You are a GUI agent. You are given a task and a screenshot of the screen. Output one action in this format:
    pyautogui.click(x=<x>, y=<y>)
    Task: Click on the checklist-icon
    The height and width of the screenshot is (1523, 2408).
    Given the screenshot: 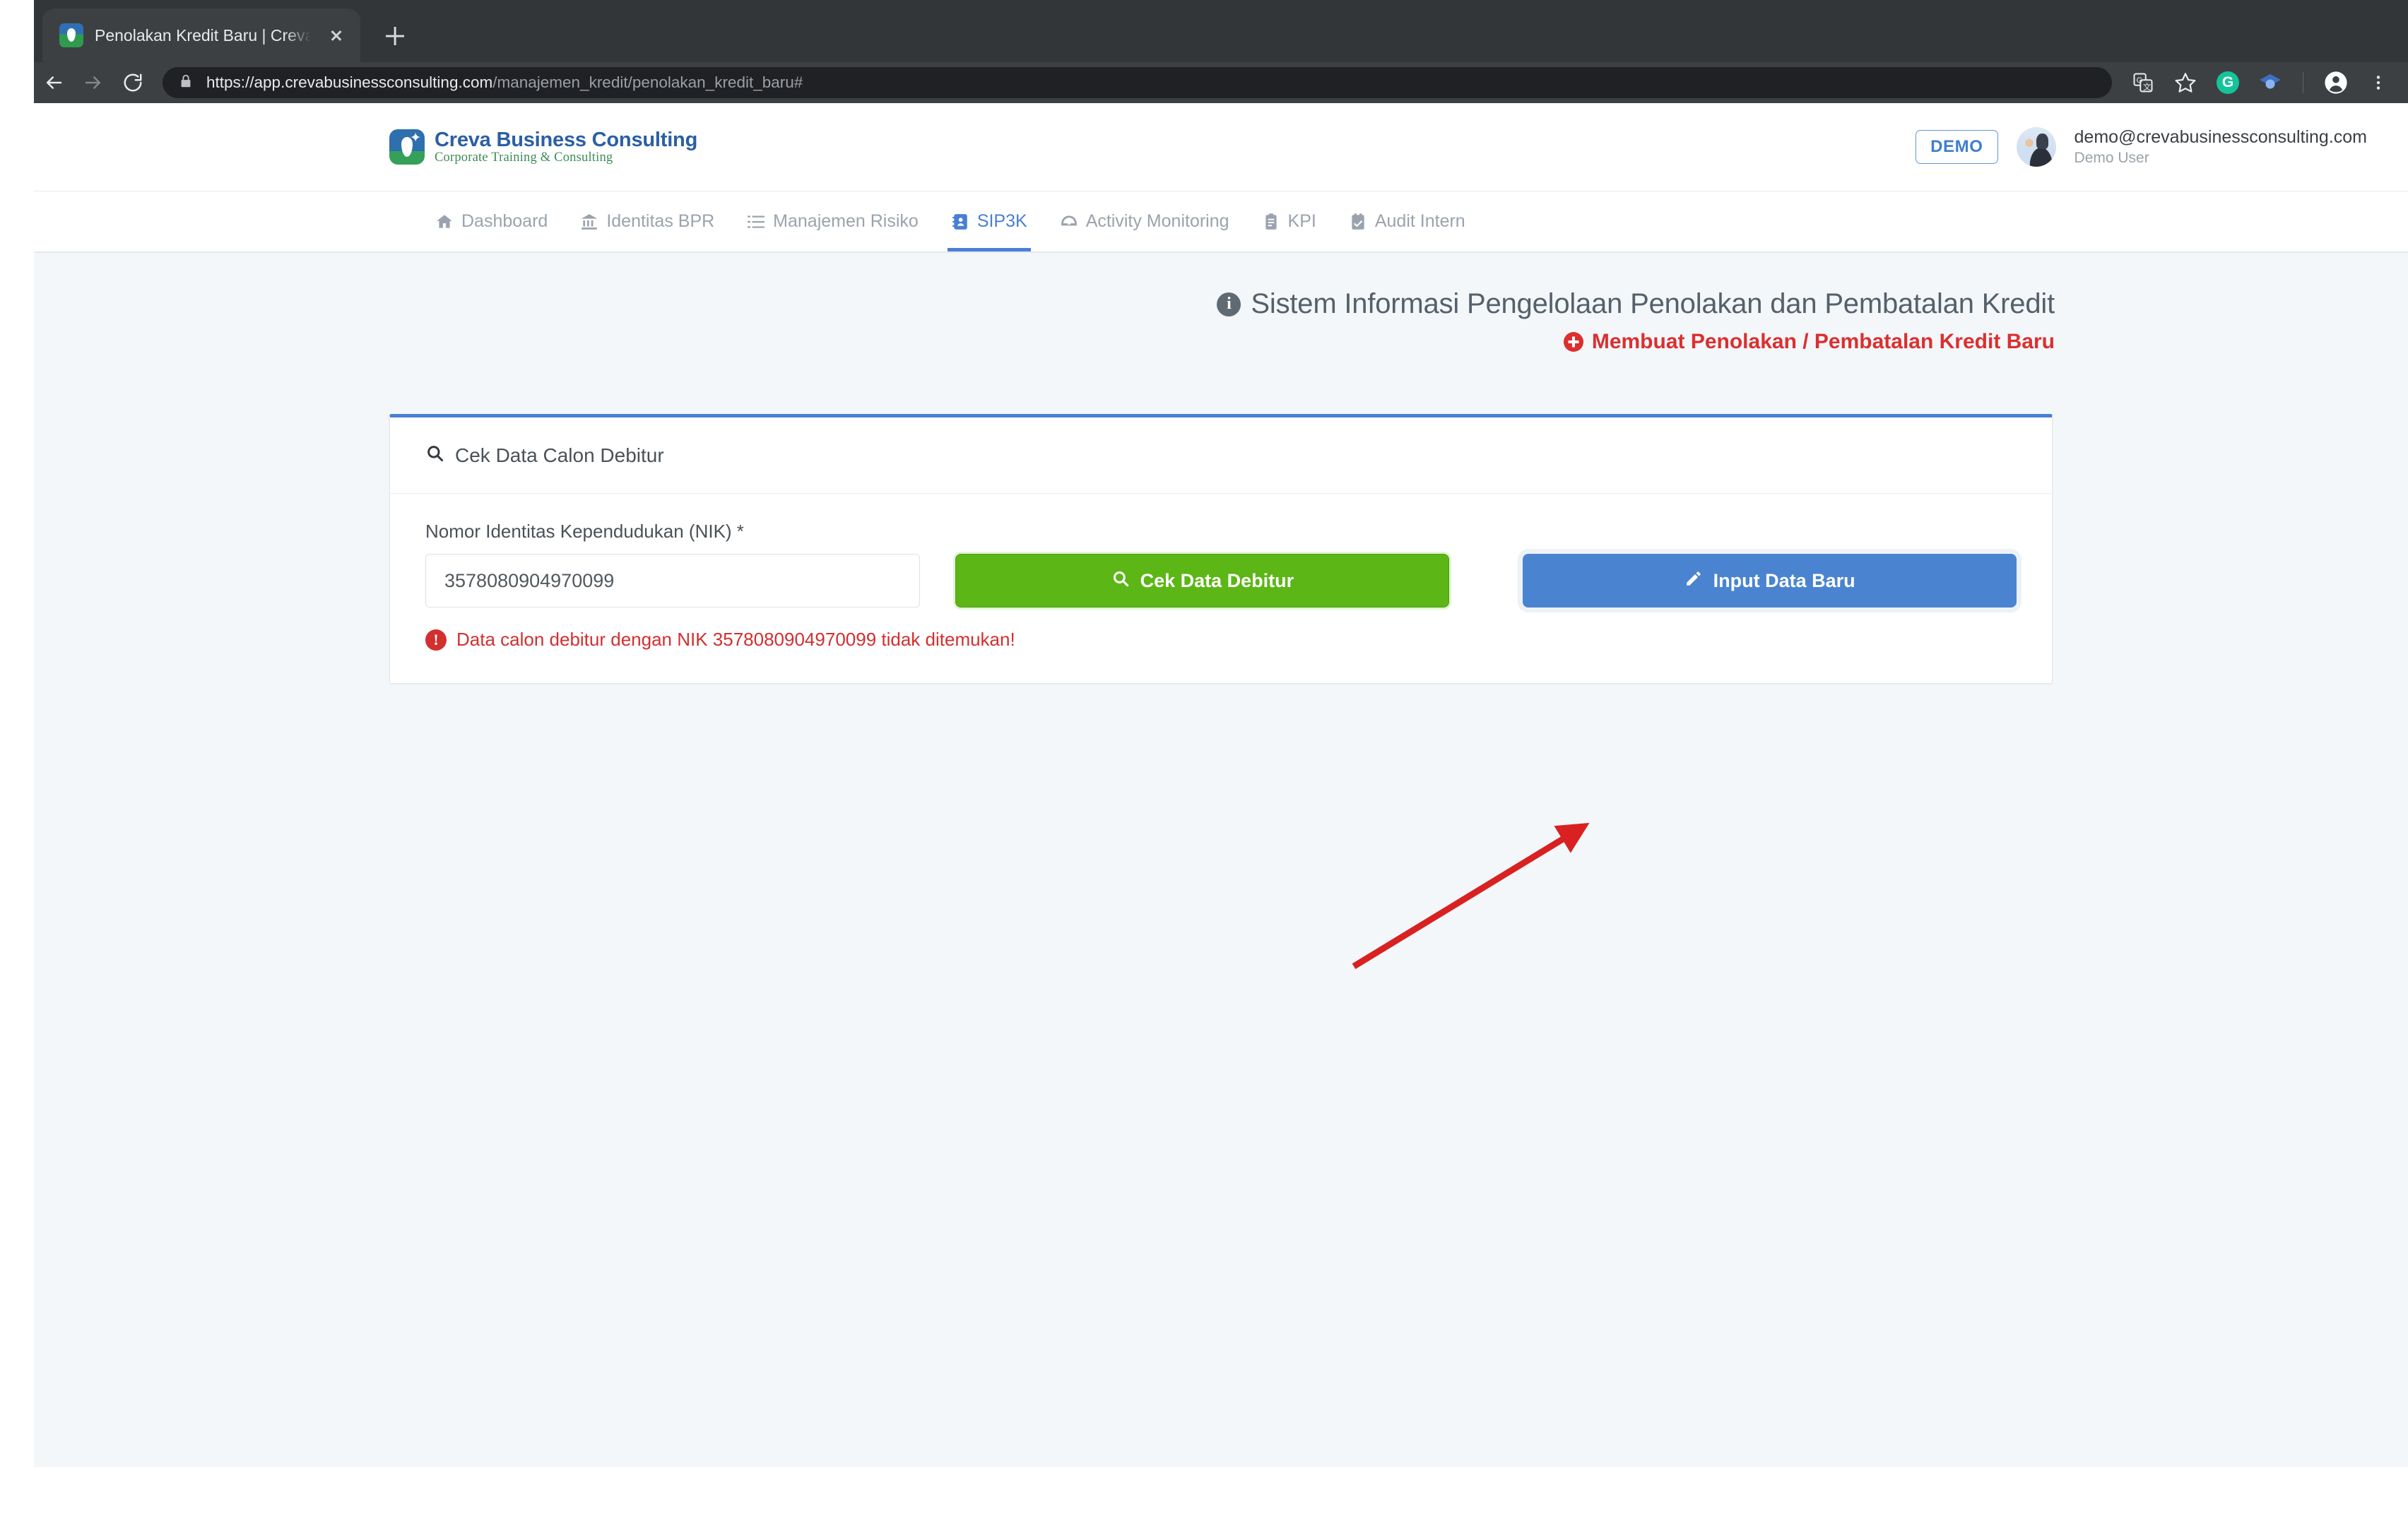 What is the action you would take?
    pyautogui.click(x=1358, y=222)
    